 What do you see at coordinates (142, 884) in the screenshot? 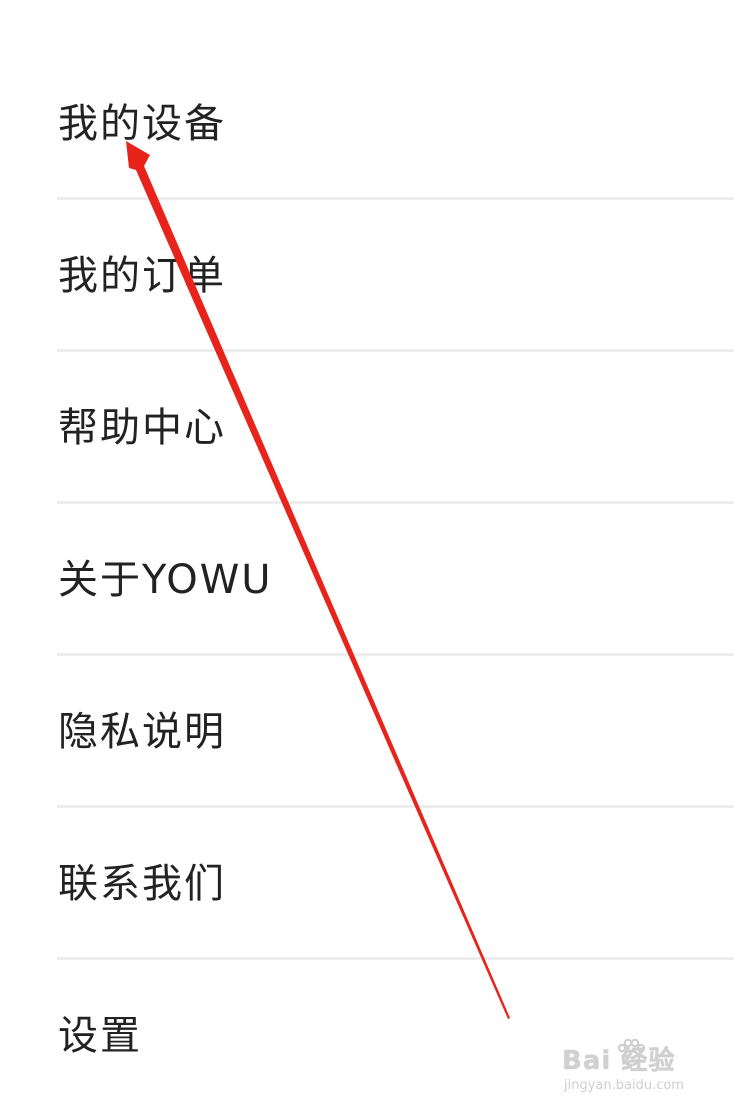
I see `menu-item-label: 联系我们` at bounding box center [142, 884].